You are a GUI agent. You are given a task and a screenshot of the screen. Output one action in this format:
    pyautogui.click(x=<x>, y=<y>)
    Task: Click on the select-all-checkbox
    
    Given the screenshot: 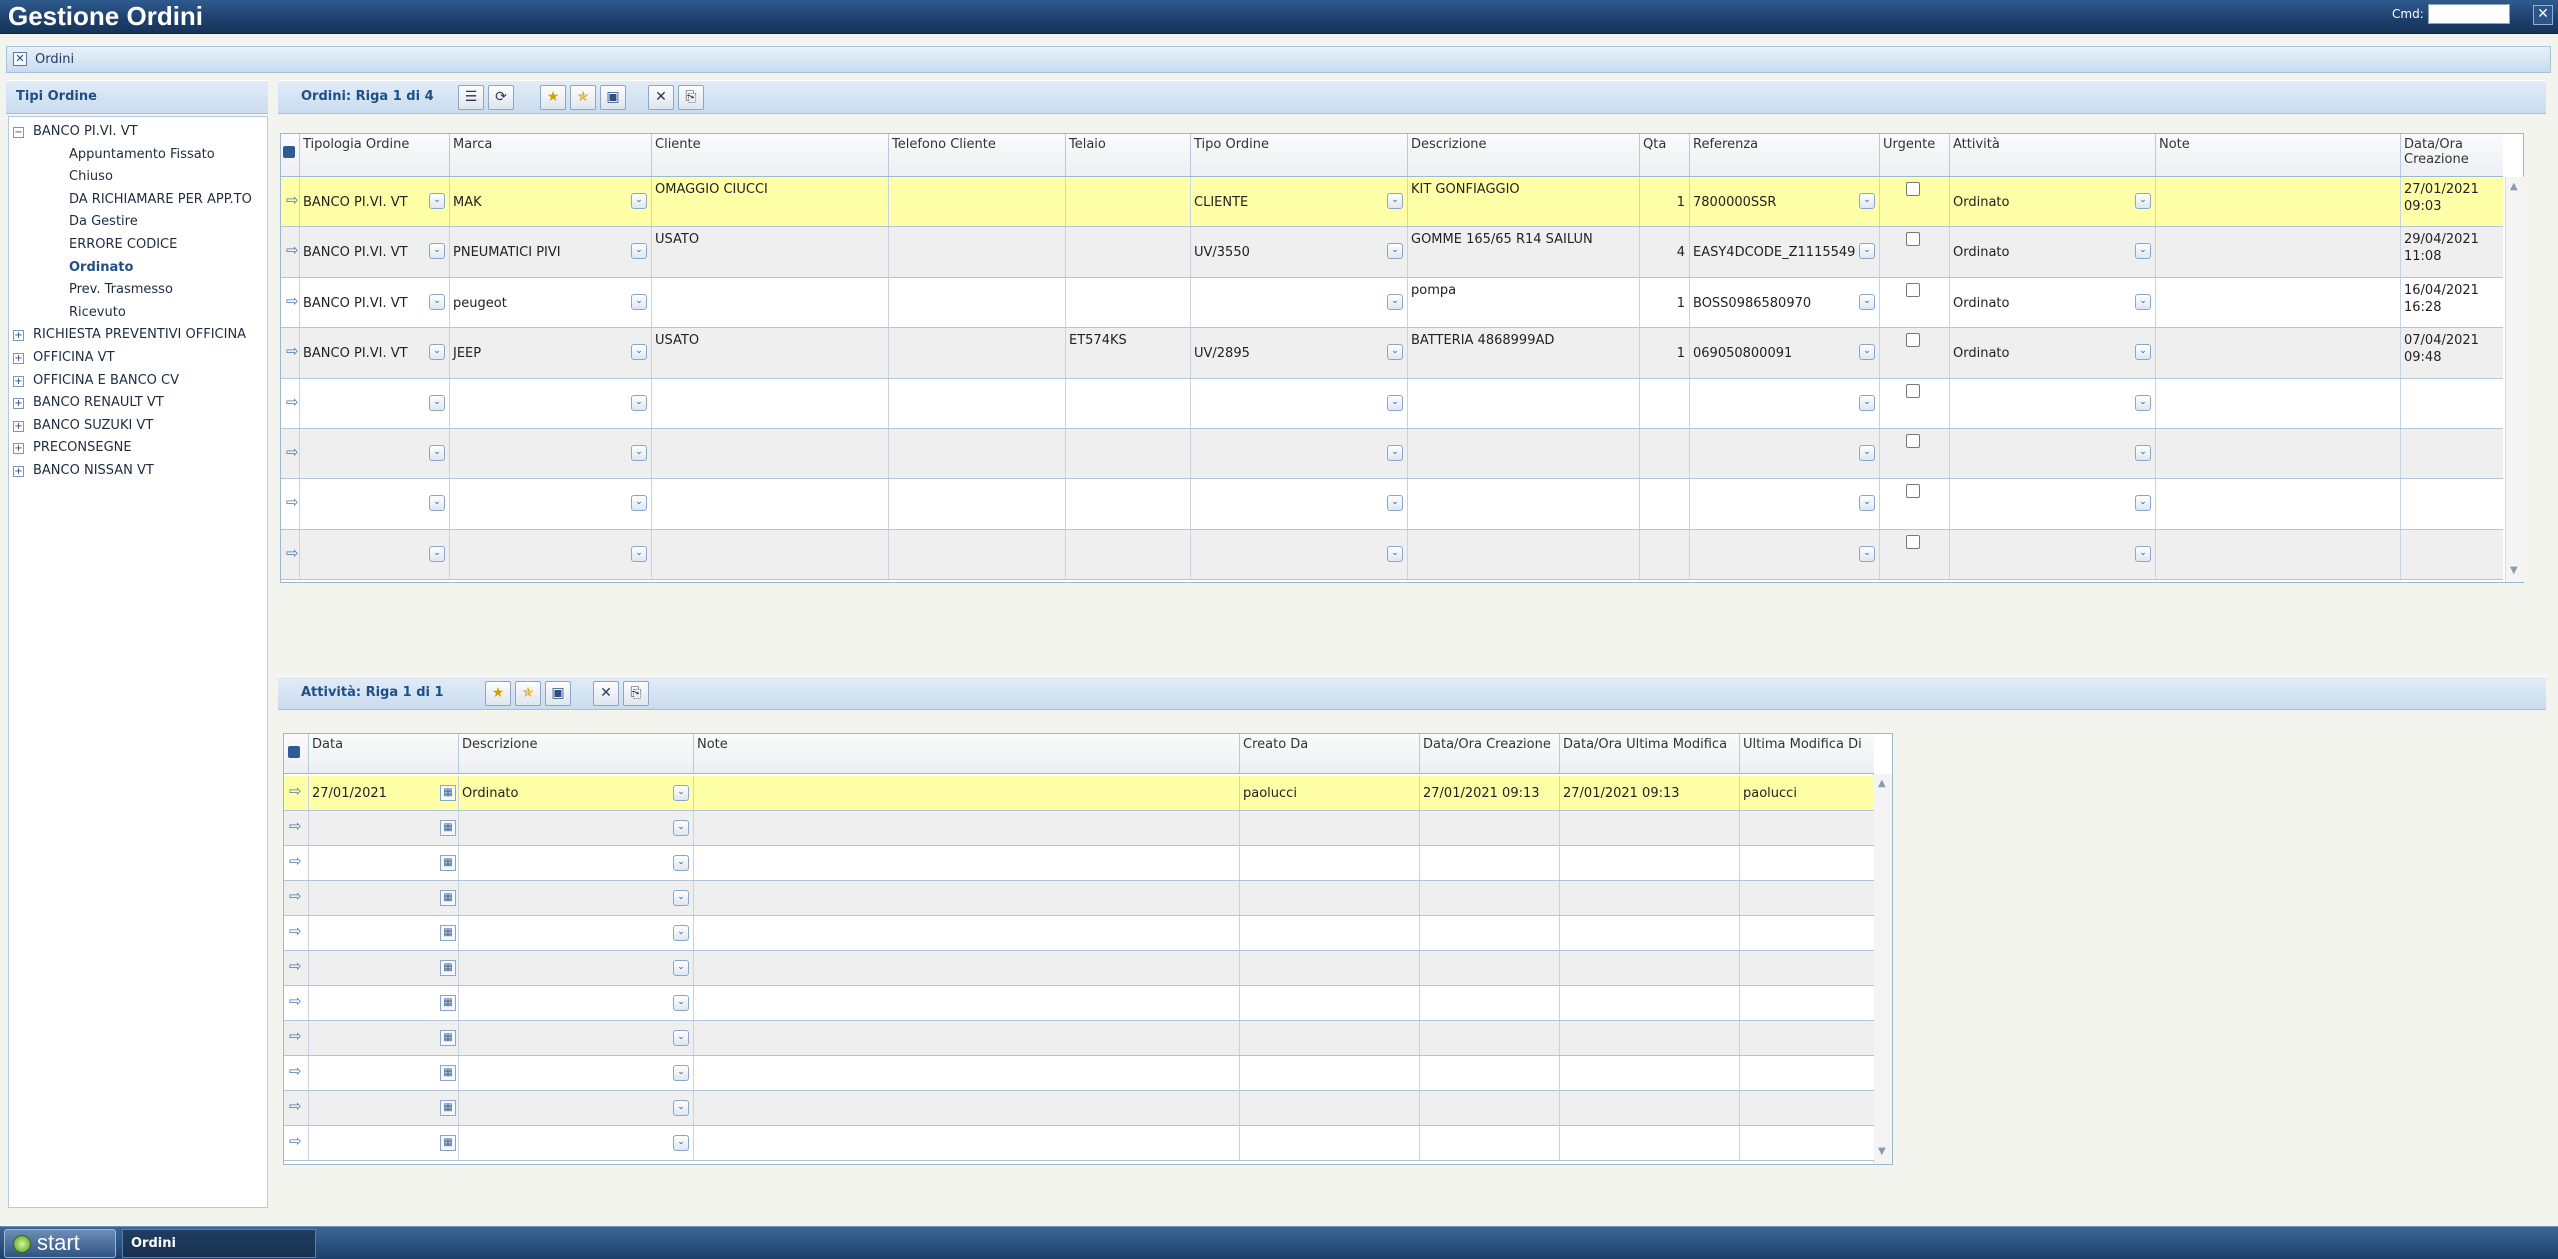 What is the action you would take?
    pyautogui.click(x=294, y=752)
    